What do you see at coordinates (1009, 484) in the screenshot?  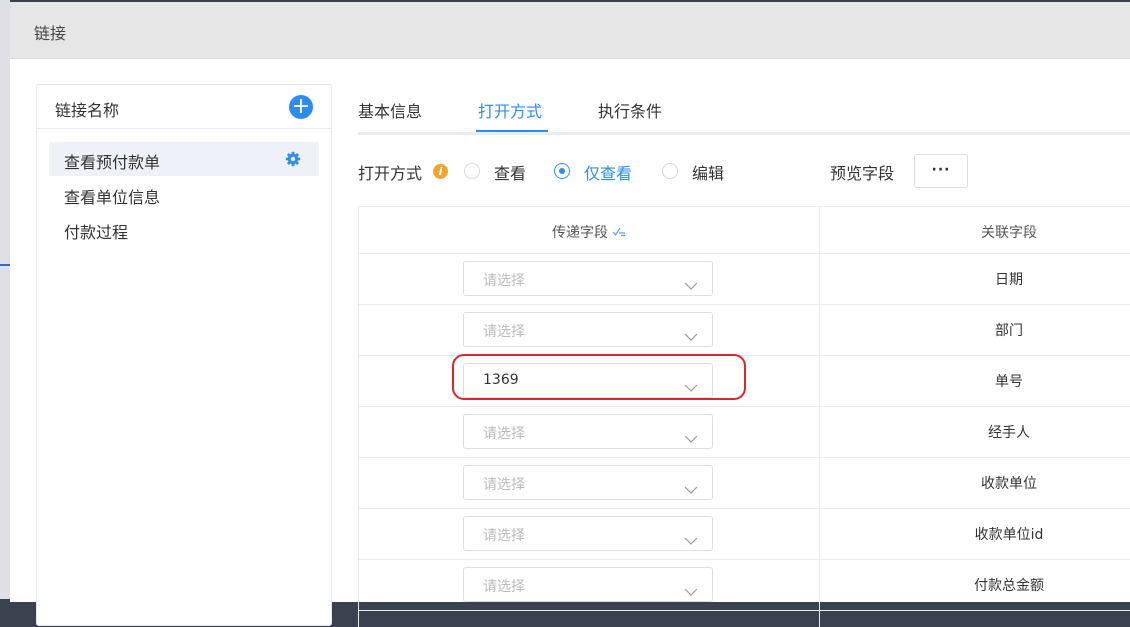 I see `related-field: 收款单位` at bounding box center [1009, 484].